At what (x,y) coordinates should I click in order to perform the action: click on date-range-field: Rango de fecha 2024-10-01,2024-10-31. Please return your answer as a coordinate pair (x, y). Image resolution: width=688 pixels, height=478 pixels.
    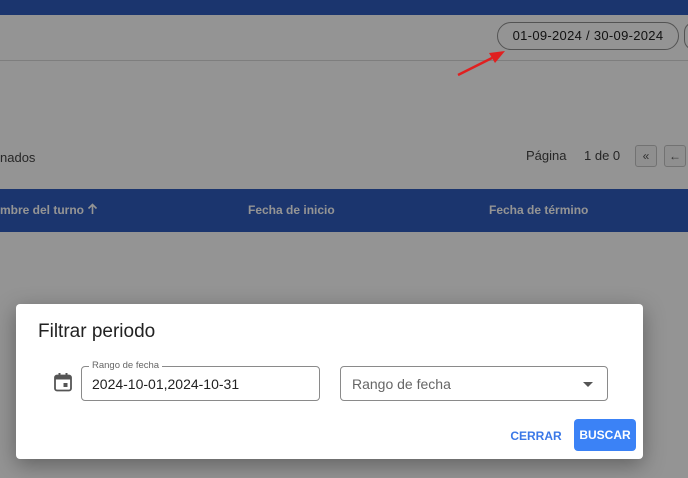
    Looking at the image, I should click on (200, 380).